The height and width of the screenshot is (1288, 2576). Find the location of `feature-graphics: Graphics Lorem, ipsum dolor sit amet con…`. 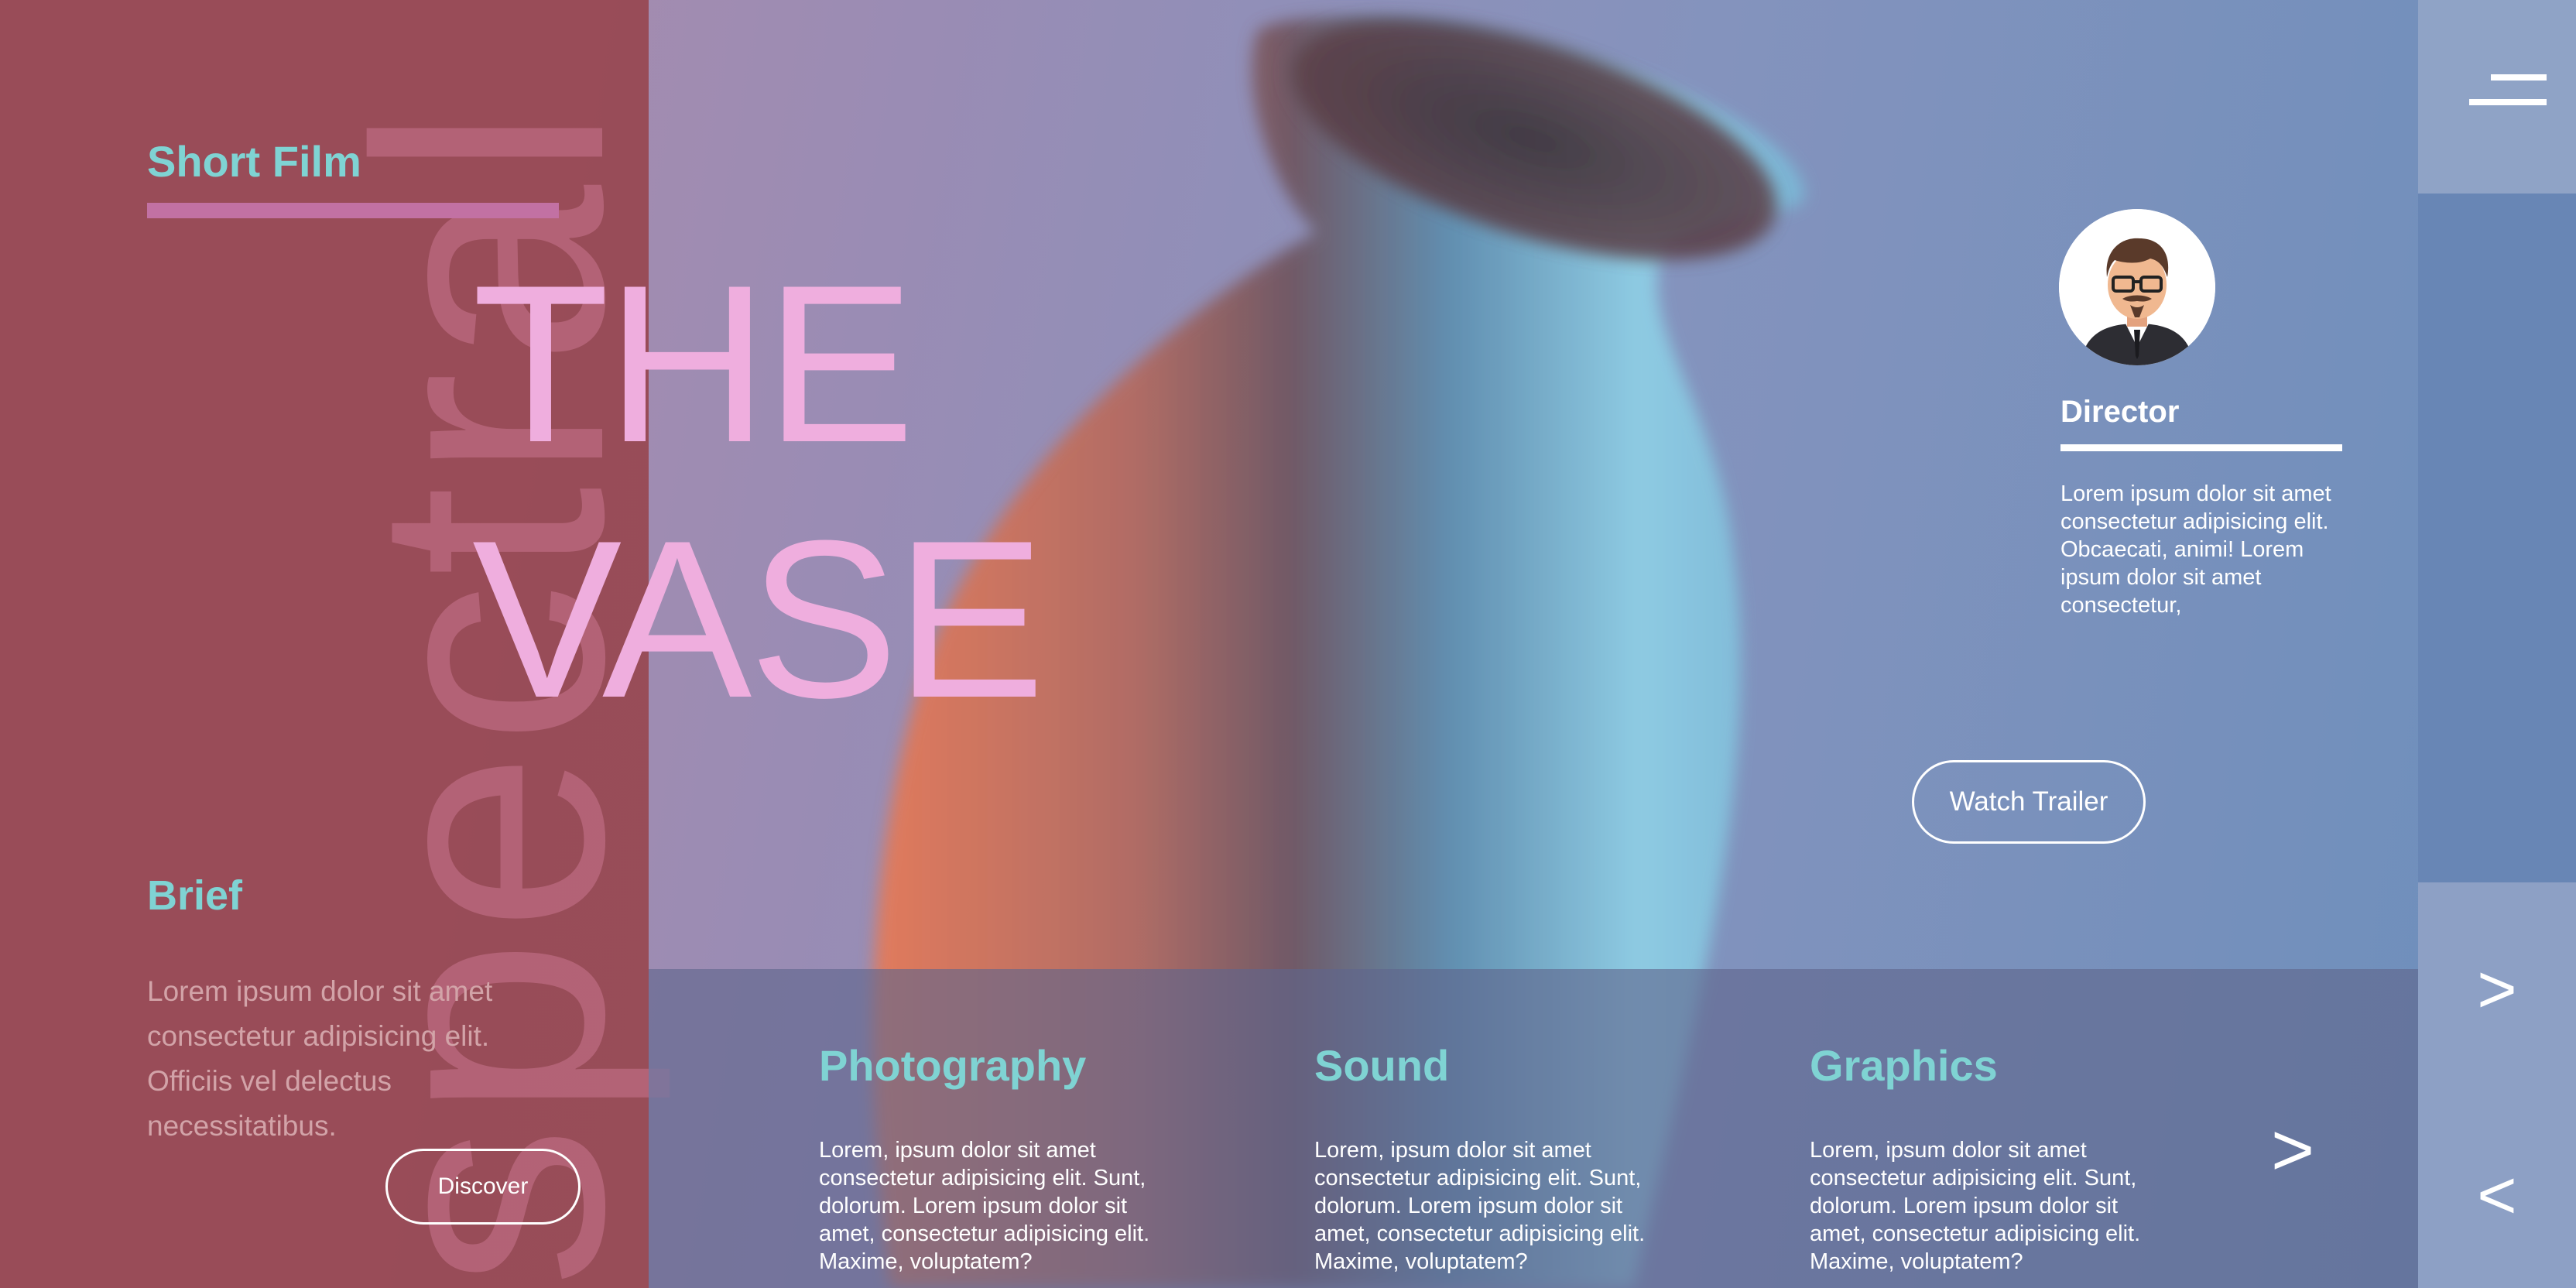

feature-graphics: Graphics Lorem, ipsum dolor sit amet con… is located at coordinates (1992, 1157).